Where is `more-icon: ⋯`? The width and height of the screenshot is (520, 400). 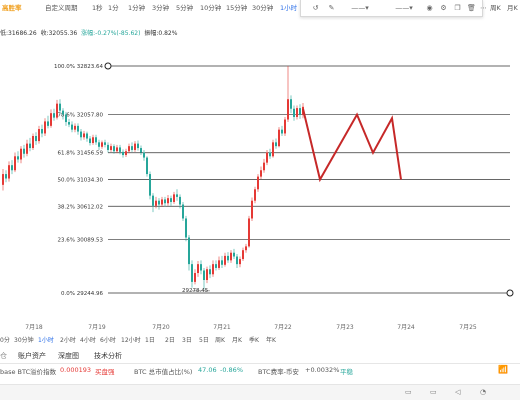 more-icon: ⋯ is located at coordinates (483, 8).